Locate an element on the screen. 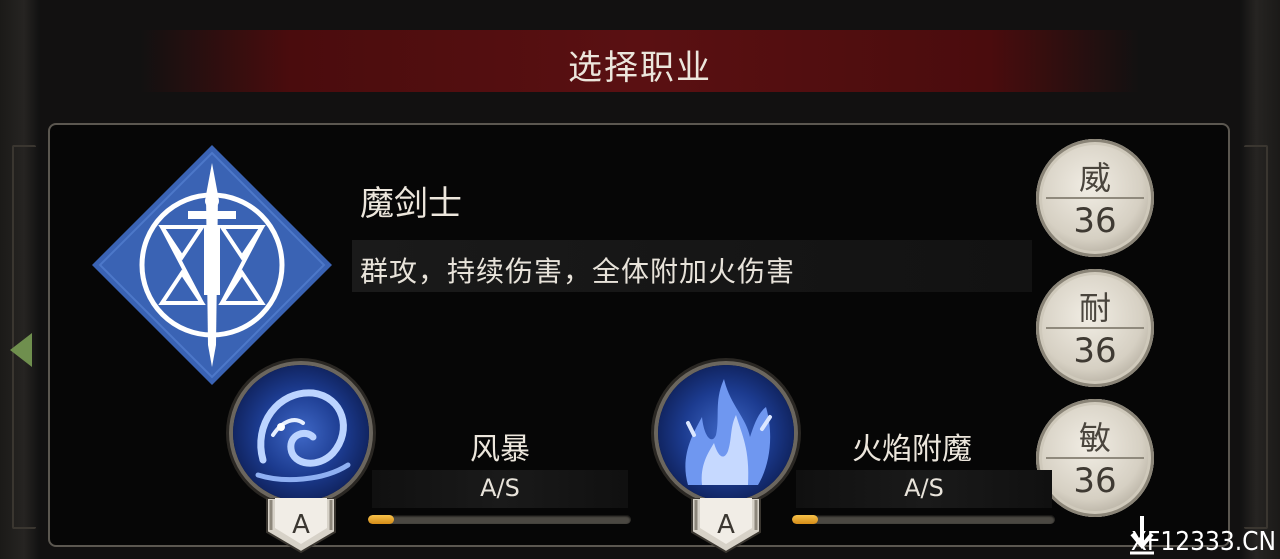 This screenshot has width=1280, height=559. stat-label: 敏 is located at coordinates (1094, 438).